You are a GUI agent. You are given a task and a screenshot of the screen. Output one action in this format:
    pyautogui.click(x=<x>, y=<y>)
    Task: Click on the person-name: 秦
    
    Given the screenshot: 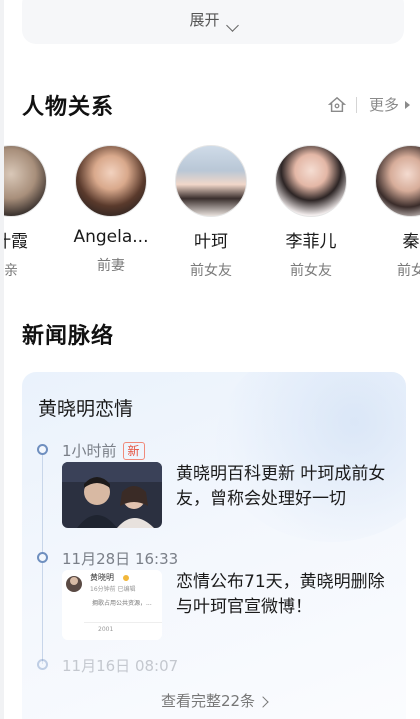 What is the action you would take?
    pyautogui.click(x=411, y=242)
    